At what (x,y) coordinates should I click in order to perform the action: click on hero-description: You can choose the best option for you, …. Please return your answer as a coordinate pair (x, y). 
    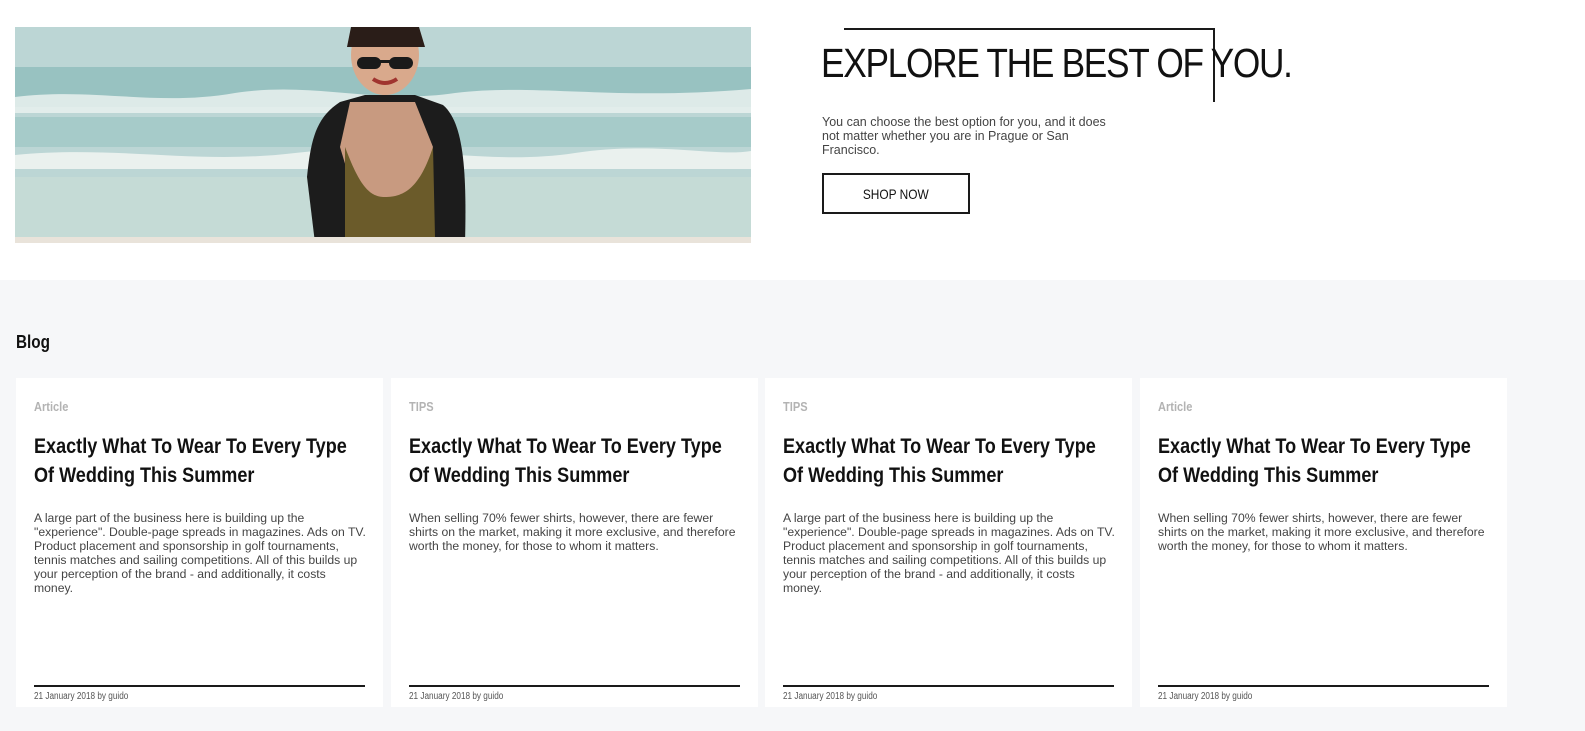
    Looking at the image, I should click on (964, 136).